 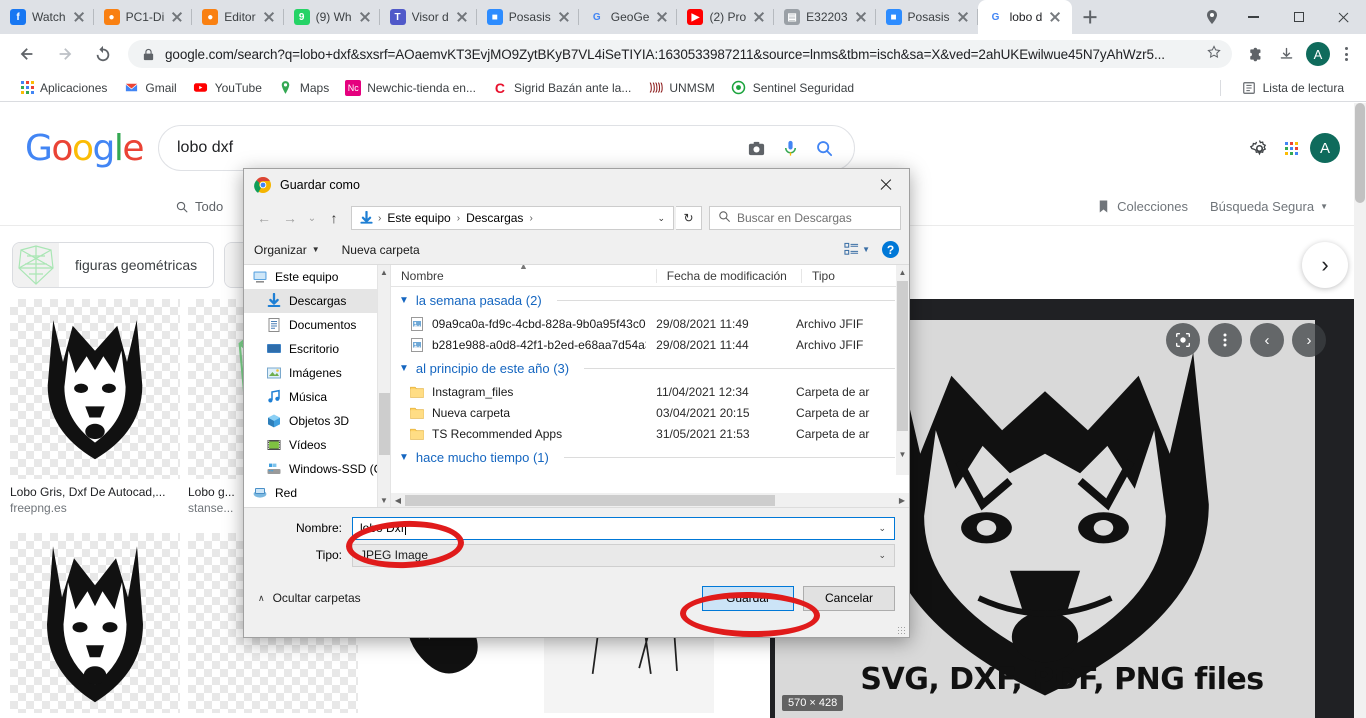 I want to click on column-header-date: Fecha de modificación, so click(x=728, y=276).